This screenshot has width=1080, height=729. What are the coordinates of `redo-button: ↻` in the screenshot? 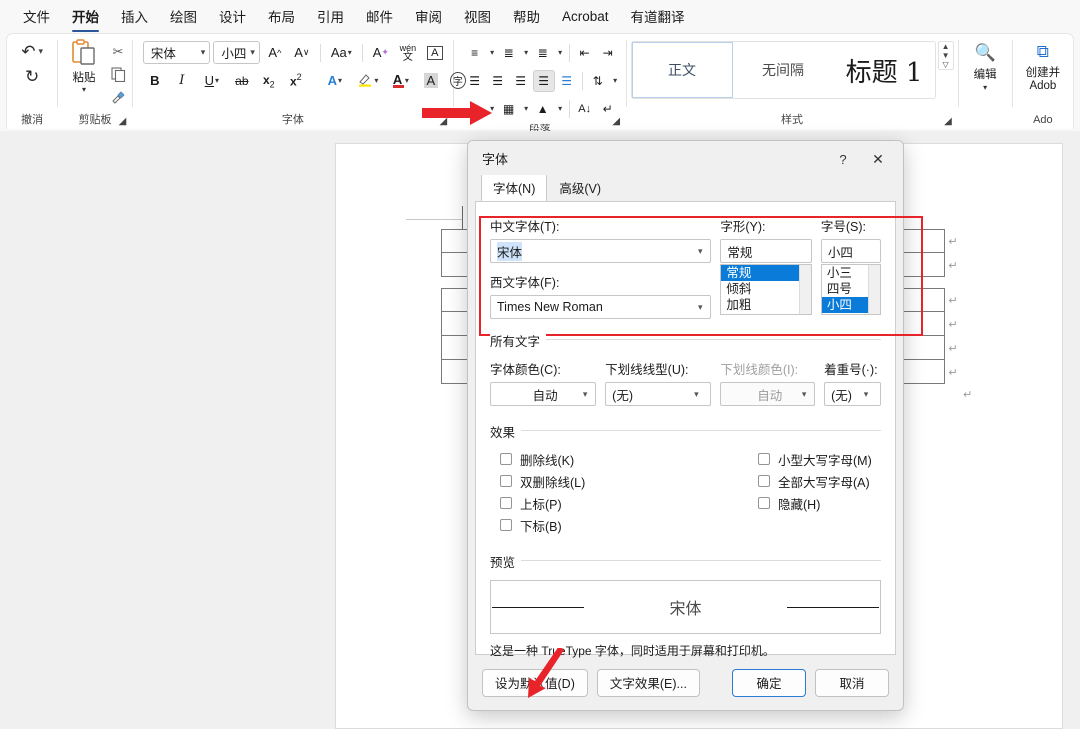 It's located at (32, 76).